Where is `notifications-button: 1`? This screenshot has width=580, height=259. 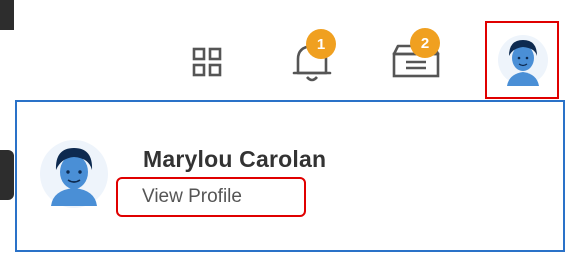 notifications-button: 1 is located at coordinates (312, 57).